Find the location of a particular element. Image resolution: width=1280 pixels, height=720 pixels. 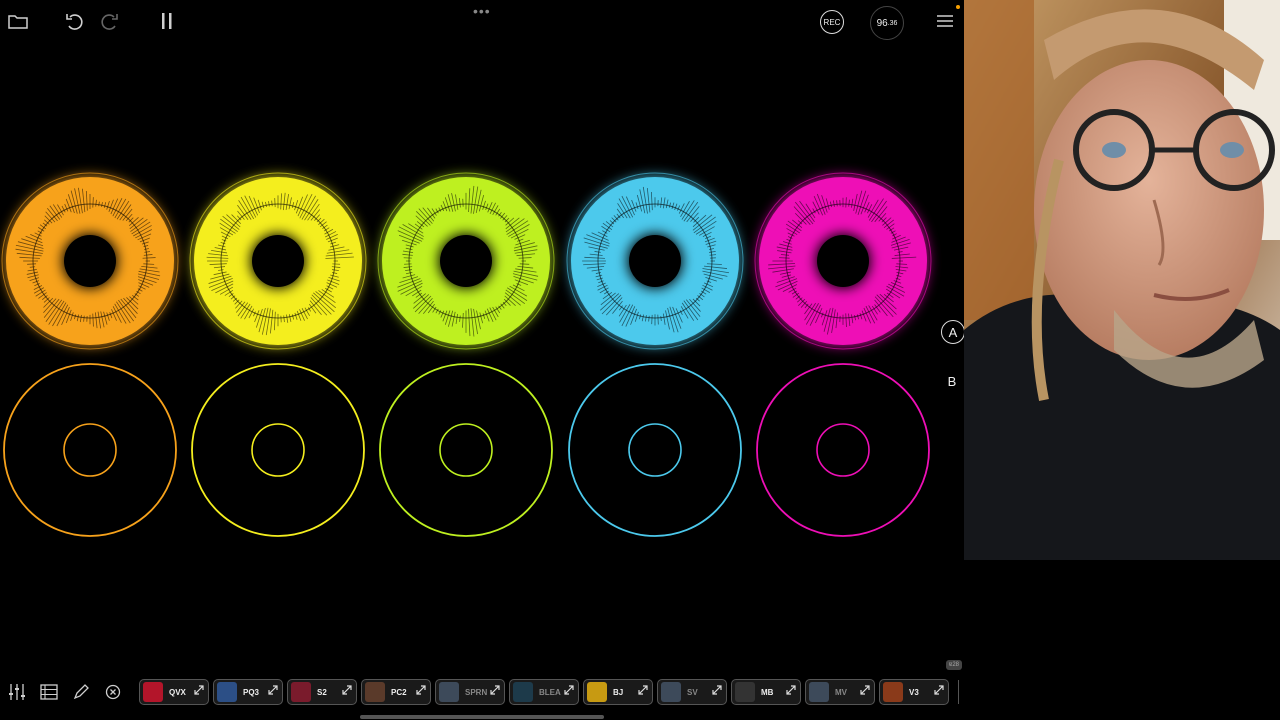

plugin-slot-sprn: SPRN is located at coordinates (470, 692).